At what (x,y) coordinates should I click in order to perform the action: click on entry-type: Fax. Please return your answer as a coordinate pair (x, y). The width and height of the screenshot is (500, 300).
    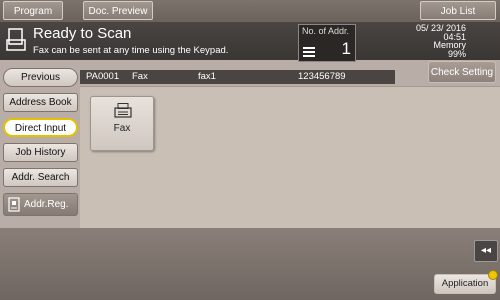
    Looking at the image, I should click on (140, 76).